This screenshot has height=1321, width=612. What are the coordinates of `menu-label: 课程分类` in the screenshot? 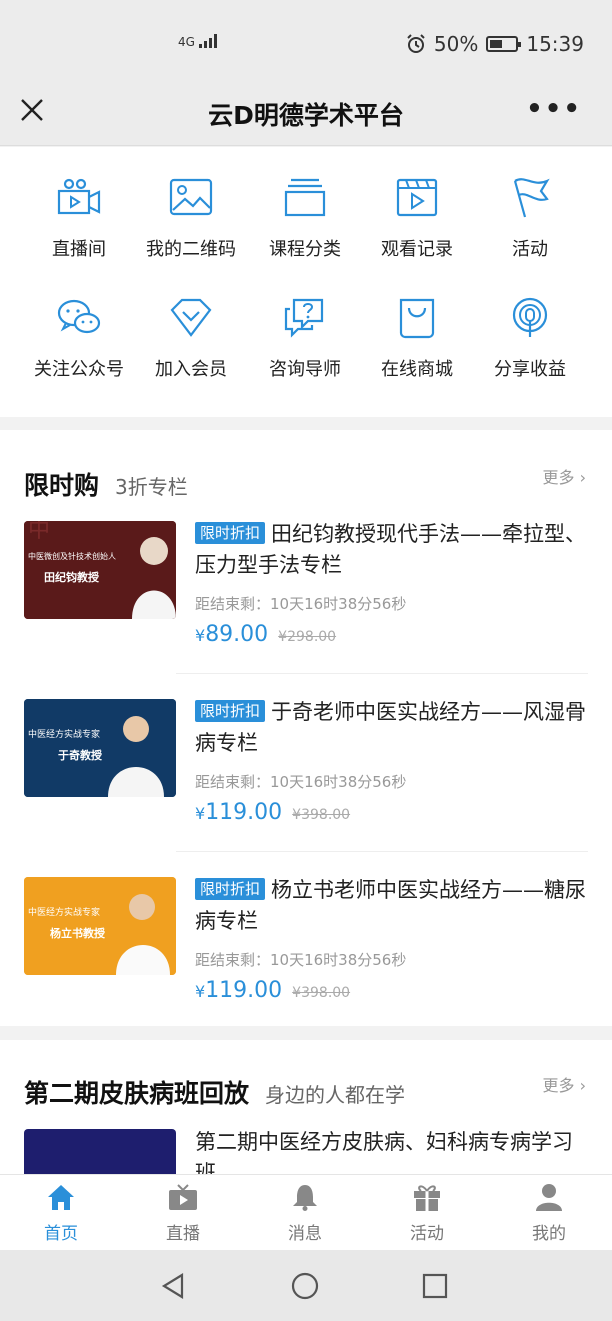 It's located at (305, 249).